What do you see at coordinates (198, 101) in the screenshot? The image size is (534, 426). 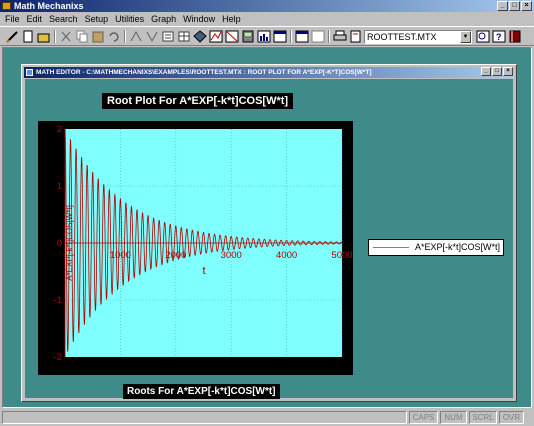 I see `plot-title: Root Plot For A*EXP[-k*t]COS[W*t]` at bounding box center [198, 101].